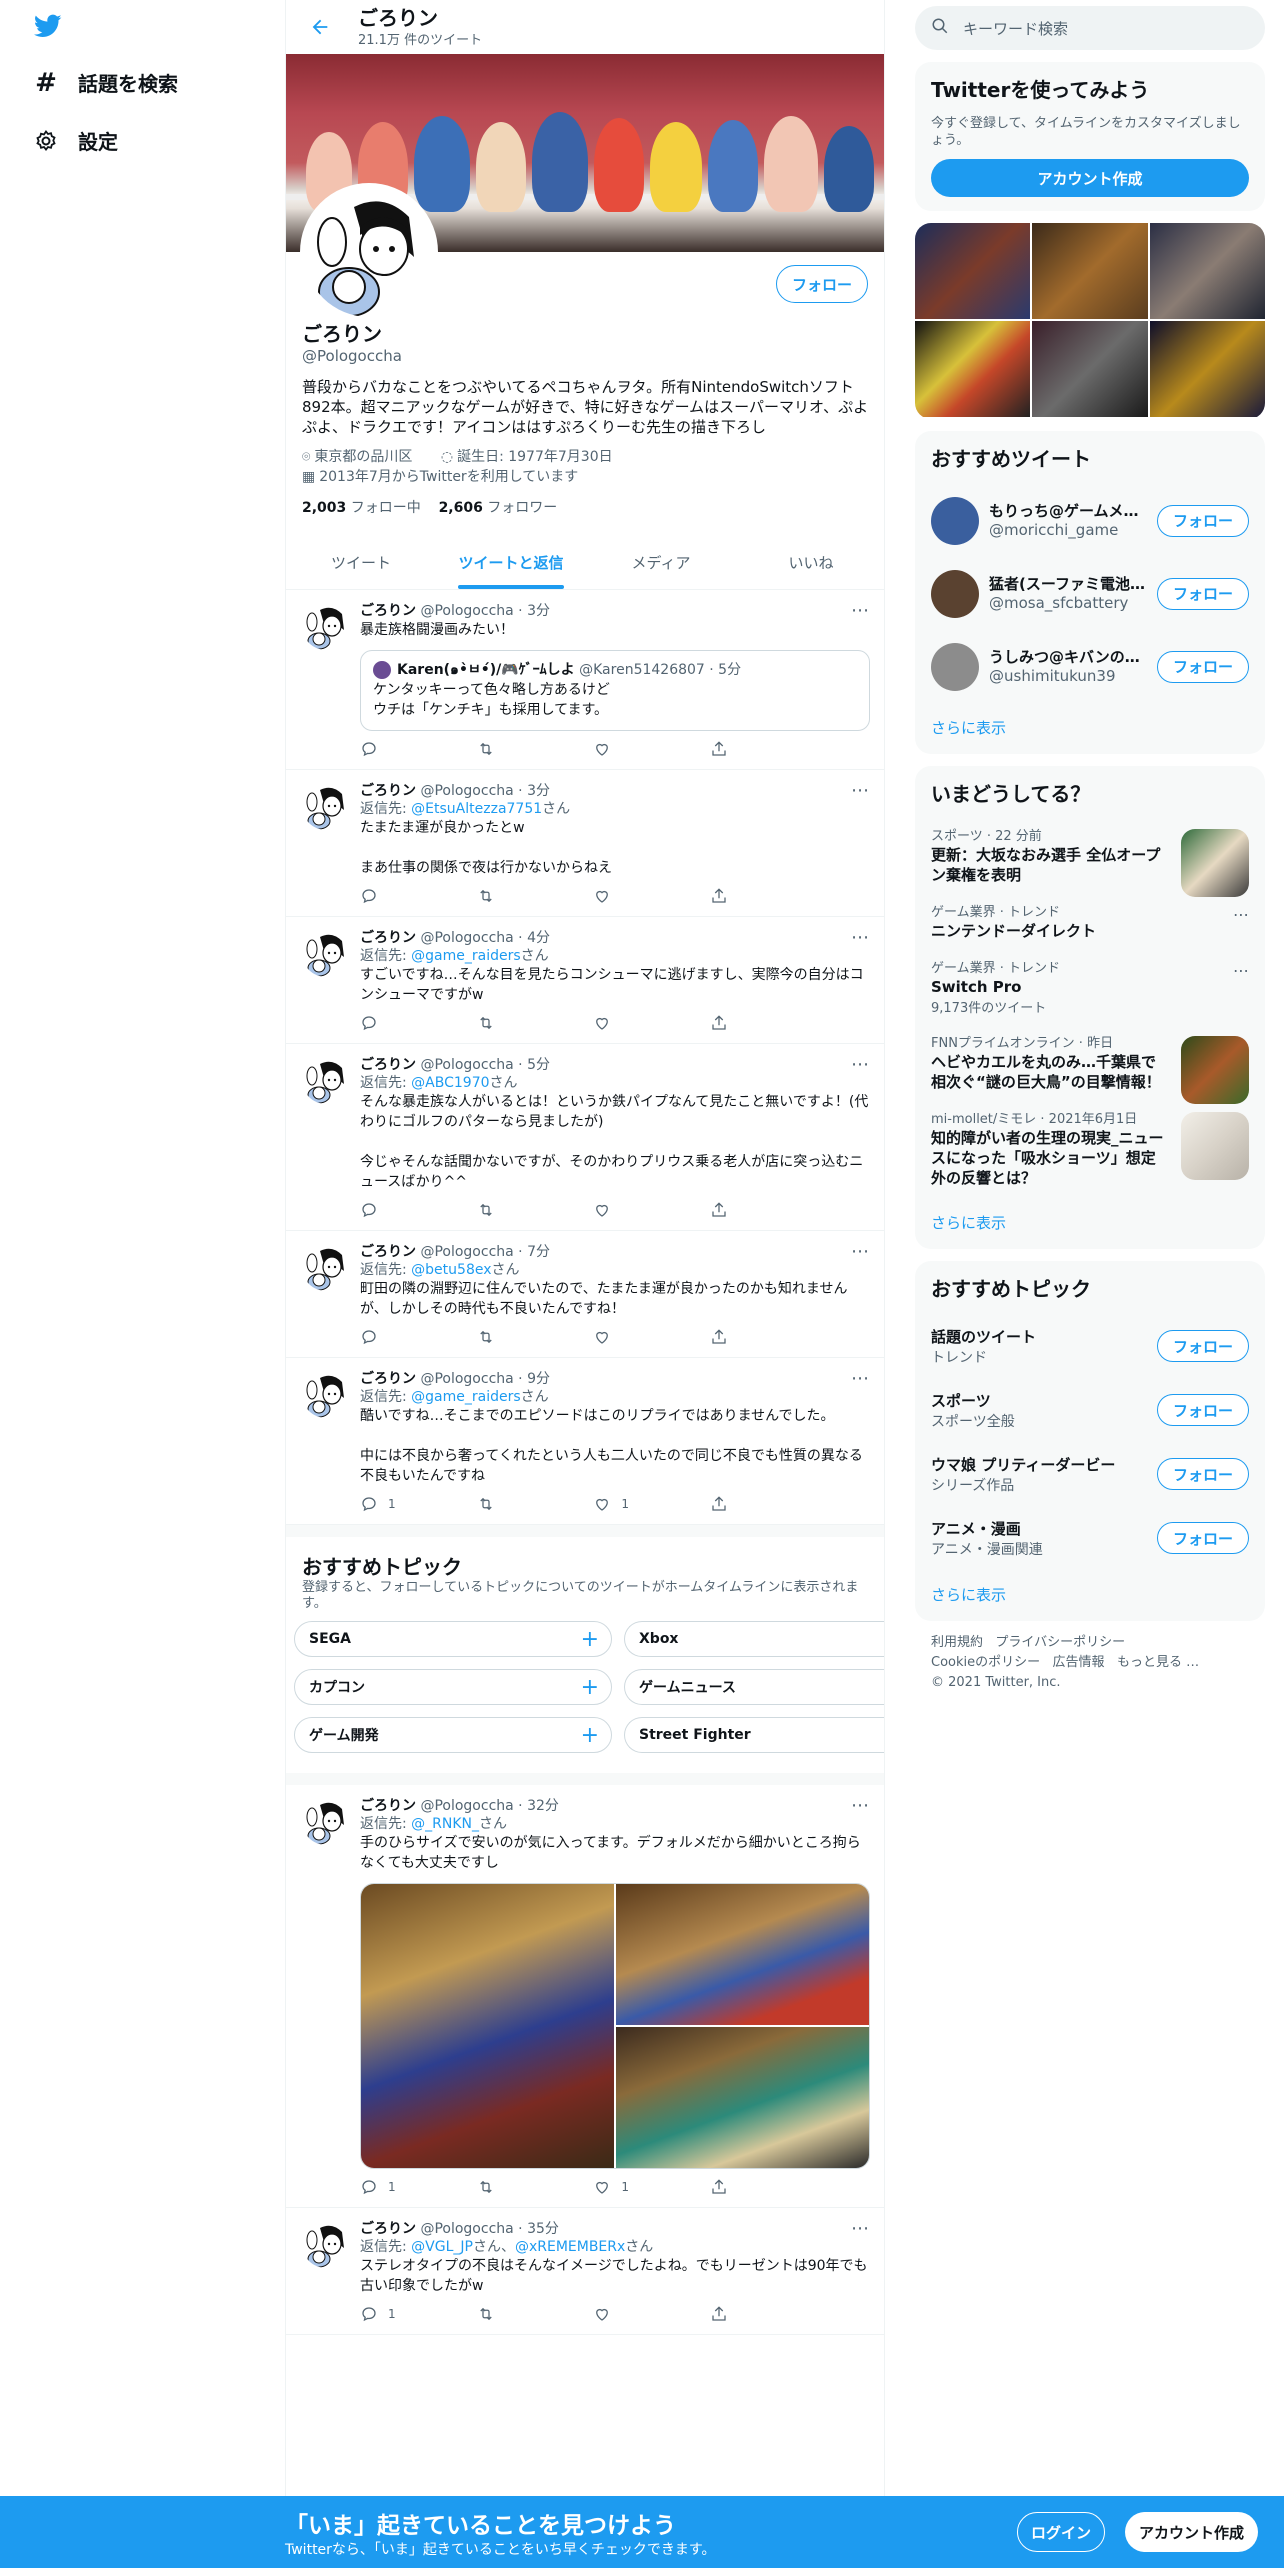 The image size is (1284, 2568). Describe the element at coordinates (320, 27) in the screenshot. I see `back-arrow-icon` at that location.